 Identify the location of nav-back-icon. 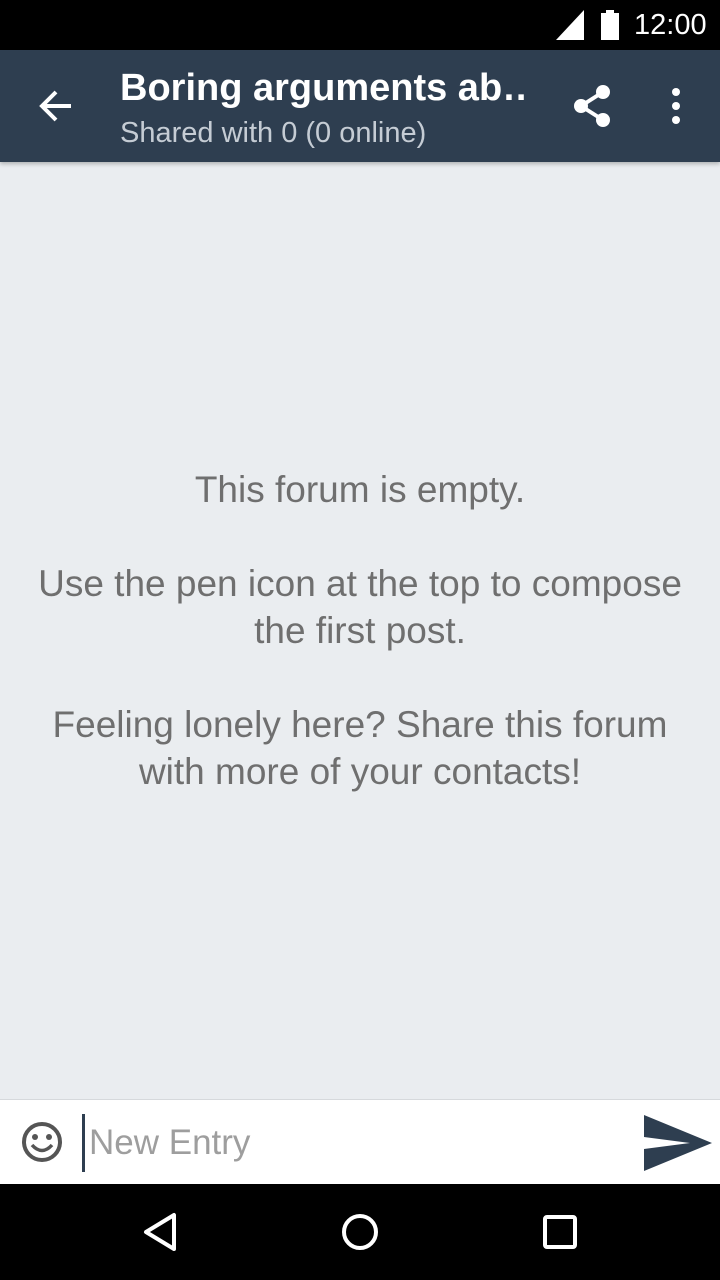
(160, 1232).